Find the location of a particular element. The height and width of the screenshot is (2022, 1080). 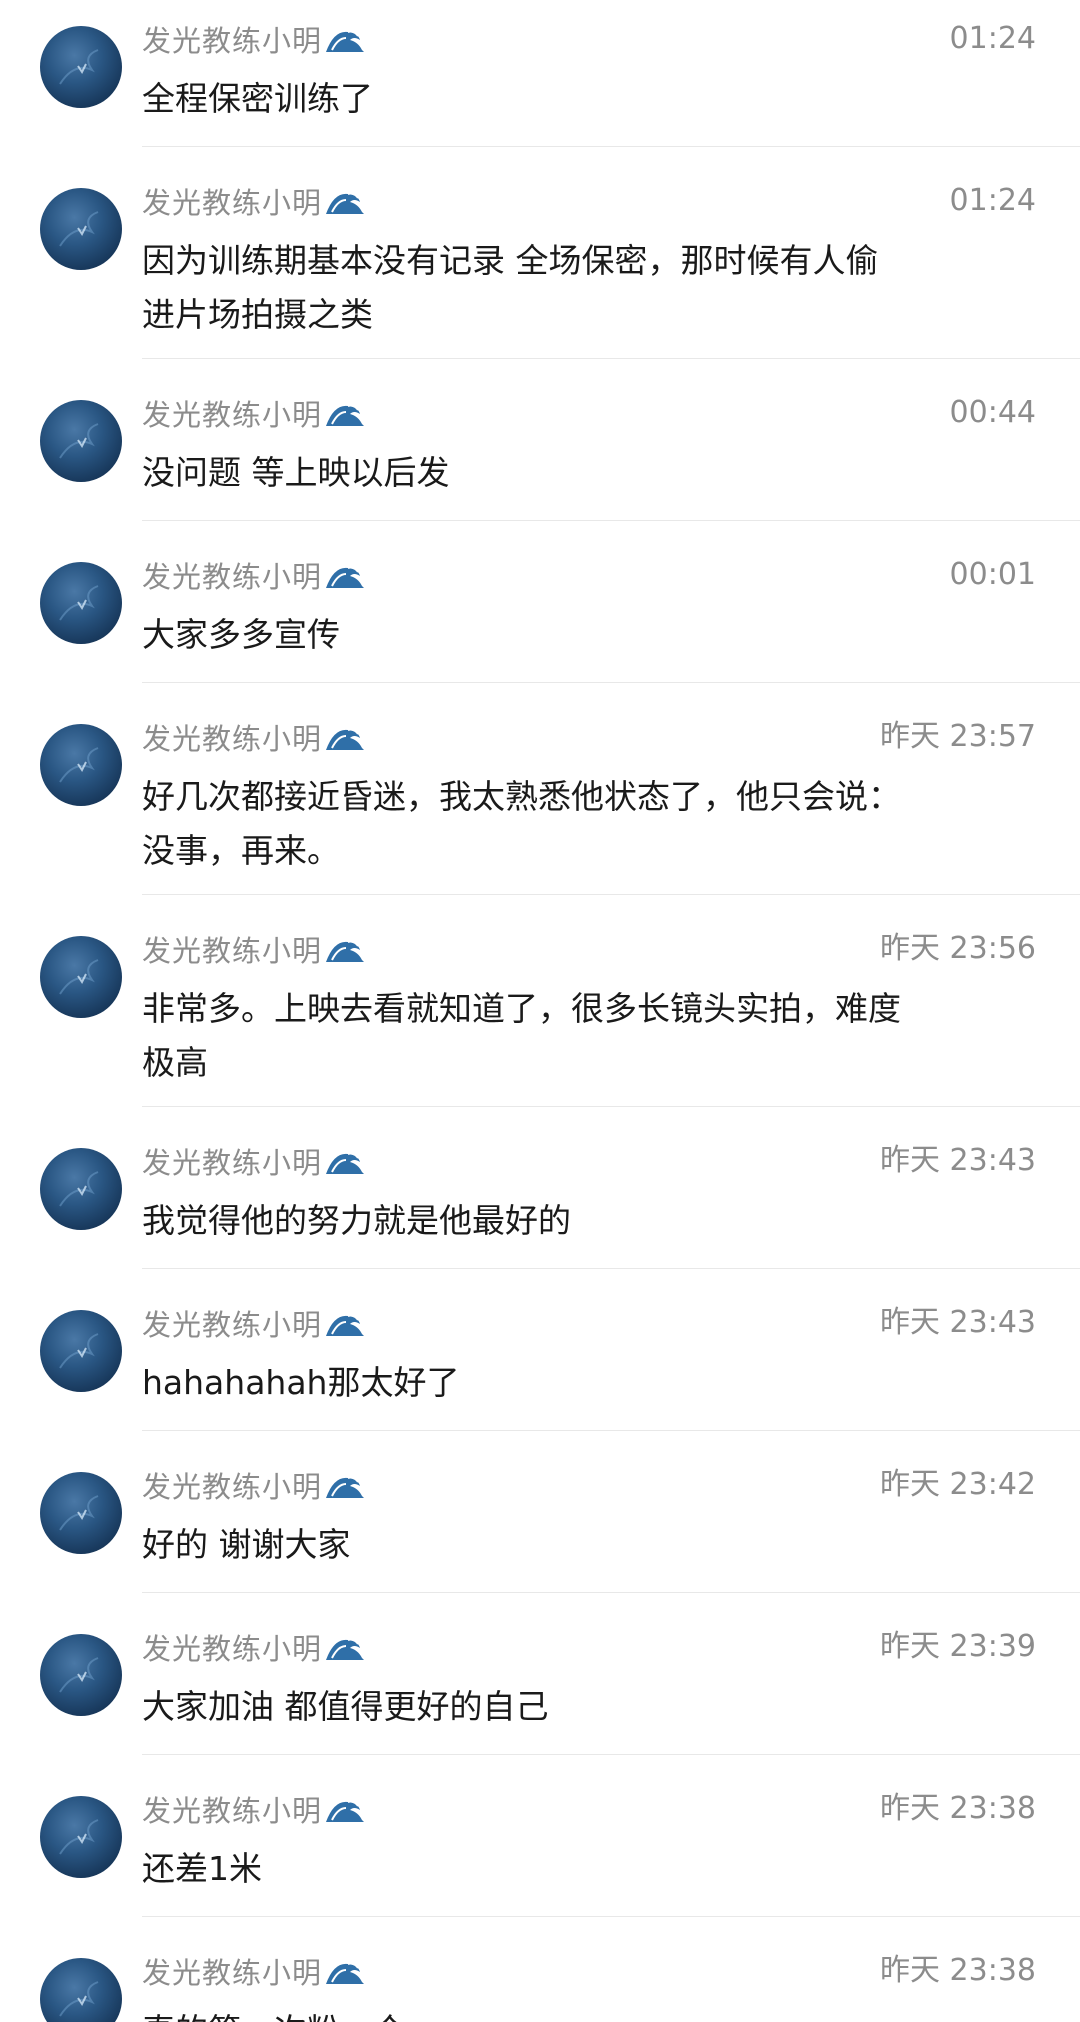

list-item: 发光教练小明 昨天 23:42 好的 谢谢大家 is located at coordinates (540, 1527).